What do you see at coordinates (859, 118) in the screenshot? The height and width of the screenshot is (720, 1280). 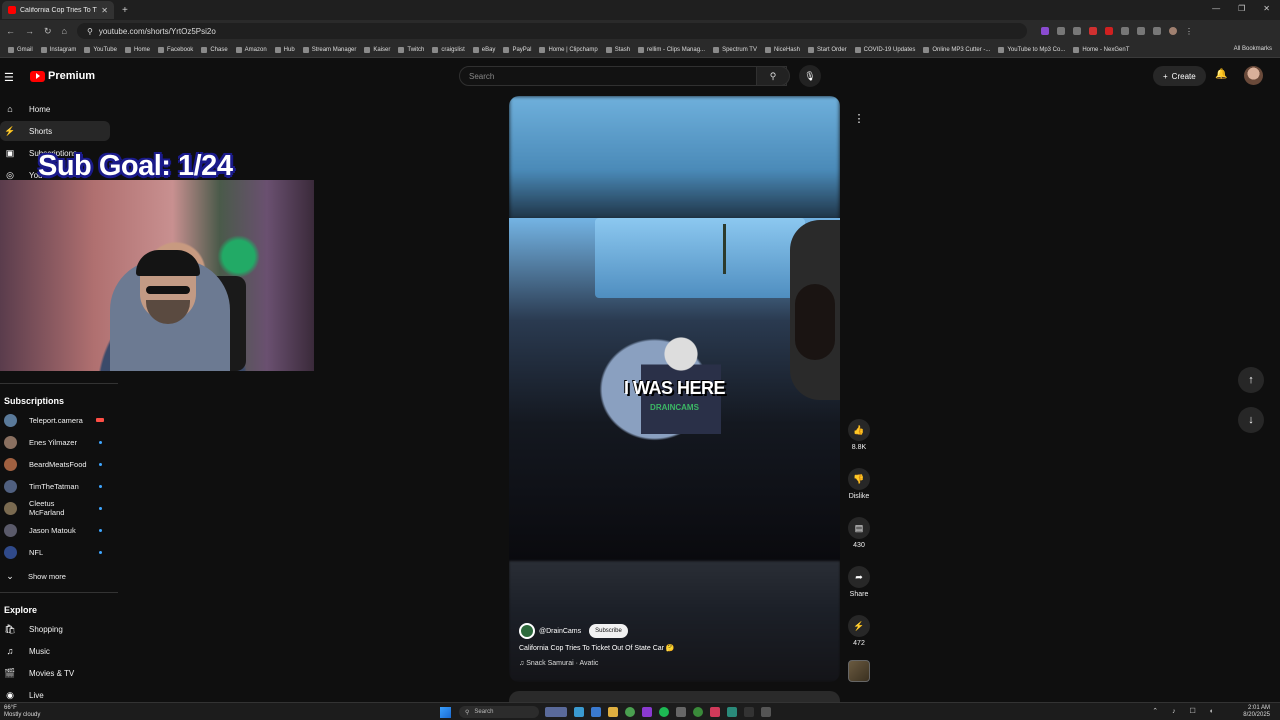 I see `more-options-icon: ⋮` at bounding box center [859, 118].